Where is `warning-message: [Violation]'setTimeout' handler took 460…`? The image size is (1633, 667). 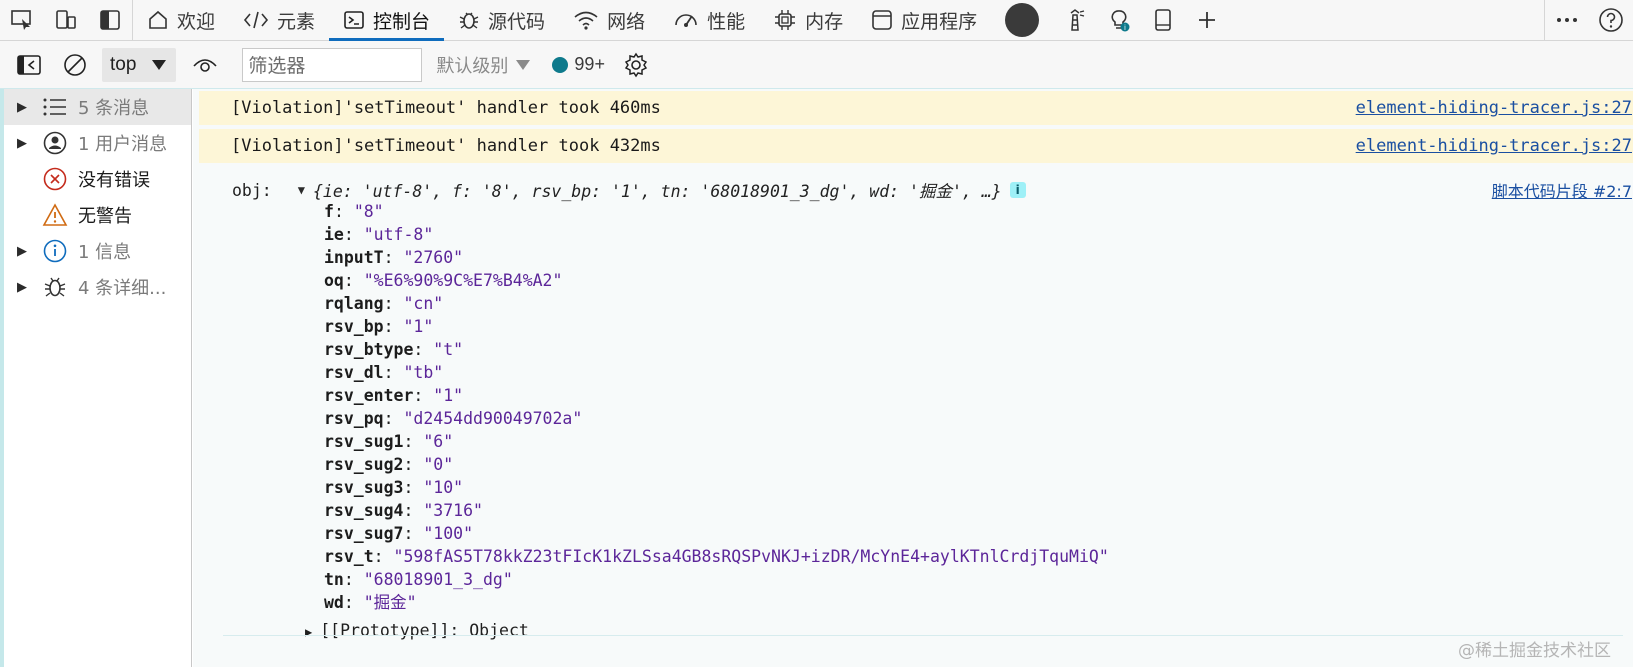
warning-message: [Violation]'setTimeout' handler took 460… is located at coordinates (446, 108).